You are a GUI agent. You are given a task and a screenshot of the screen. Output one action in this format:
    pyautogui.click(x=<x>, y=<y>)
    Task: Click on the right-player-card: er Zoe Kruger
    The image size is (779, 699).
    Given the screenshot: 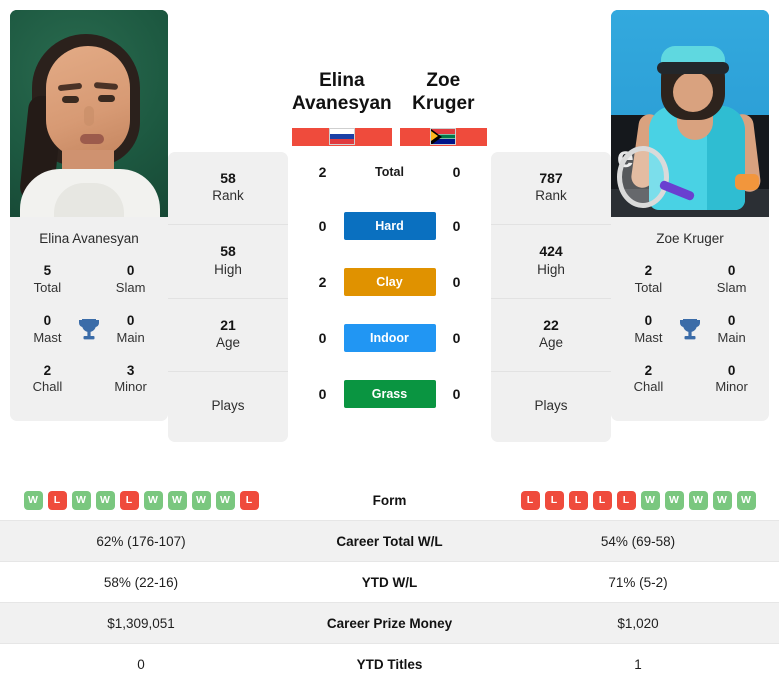 What is the action you would take?
    pyautogui.click(x=690, y=216)
    